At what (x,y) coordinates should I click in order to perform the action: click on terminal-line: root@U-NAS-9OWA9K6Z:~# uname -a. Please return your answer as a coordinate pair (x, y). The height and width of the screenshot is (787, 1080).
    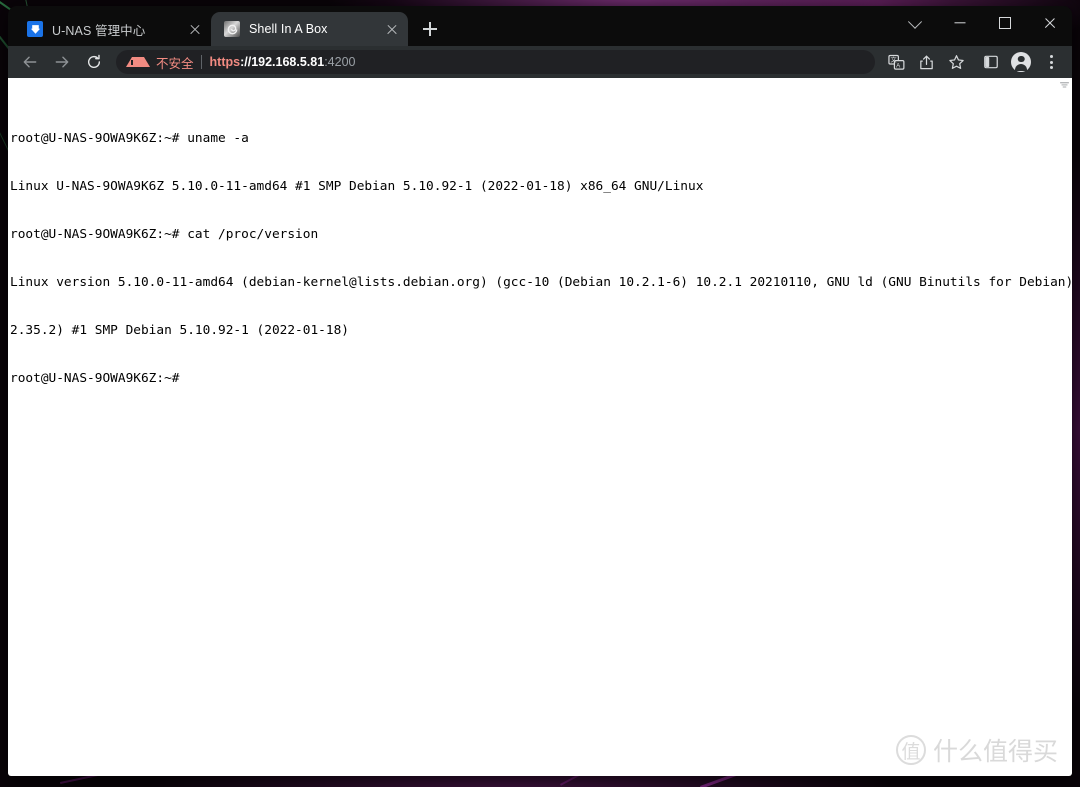
    Looking at the image, I should click on (129, 138).